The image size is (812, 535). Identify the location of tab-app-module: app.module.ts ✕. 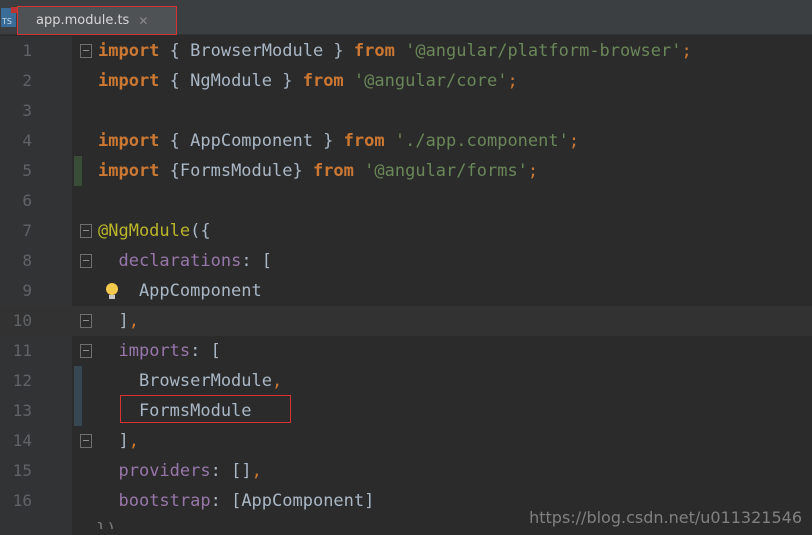
(97, 20).